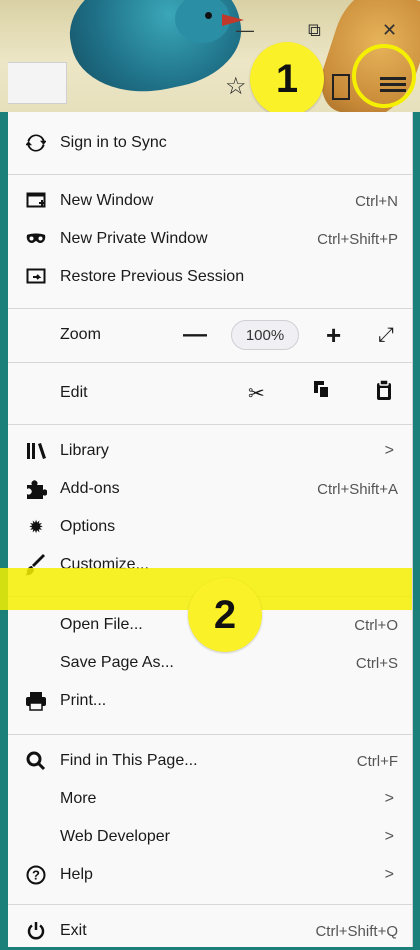  What do you see at coordinates (88, 526) in the screenshot?
I see `menu-item-label: Options` at bounding box center [88, 526].